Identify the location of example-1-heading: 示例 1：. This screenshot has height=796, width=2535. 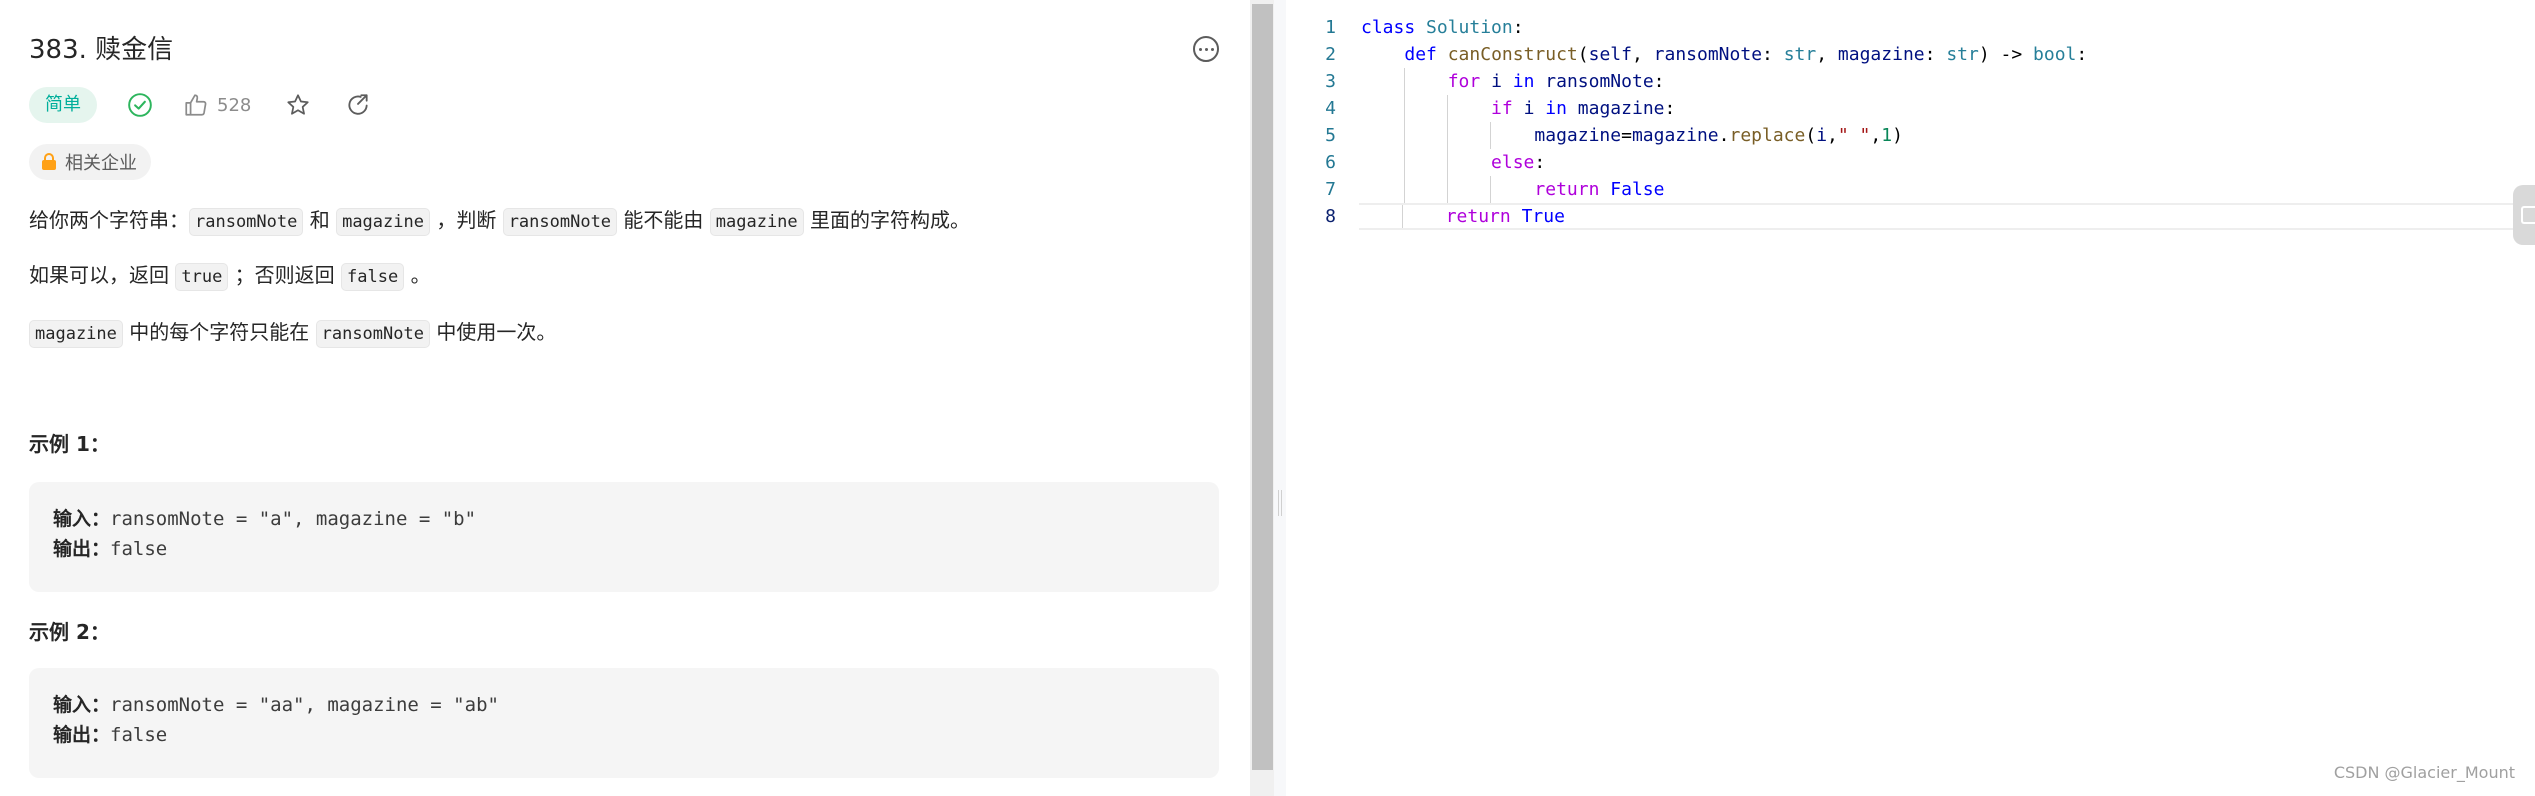
(69, 444).